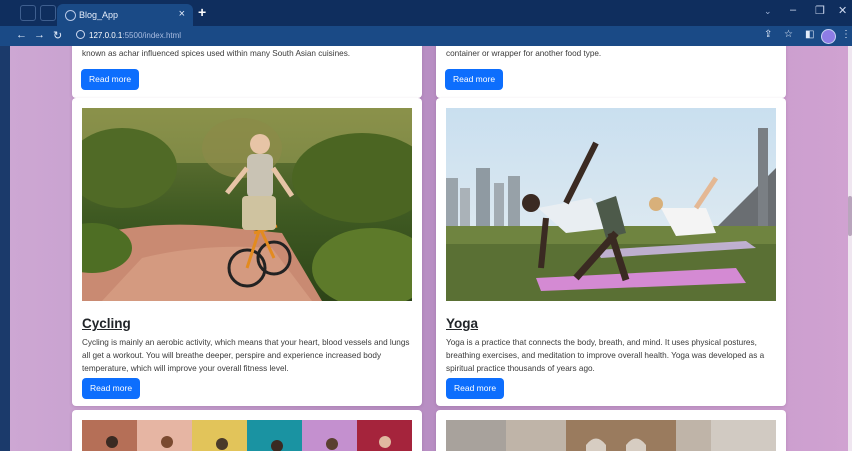 This screenshot has height=451, width=852. Describe the element at coordinates (106, 35) in the screenshot. I see `url-host: 127.0.0.1` at that location.